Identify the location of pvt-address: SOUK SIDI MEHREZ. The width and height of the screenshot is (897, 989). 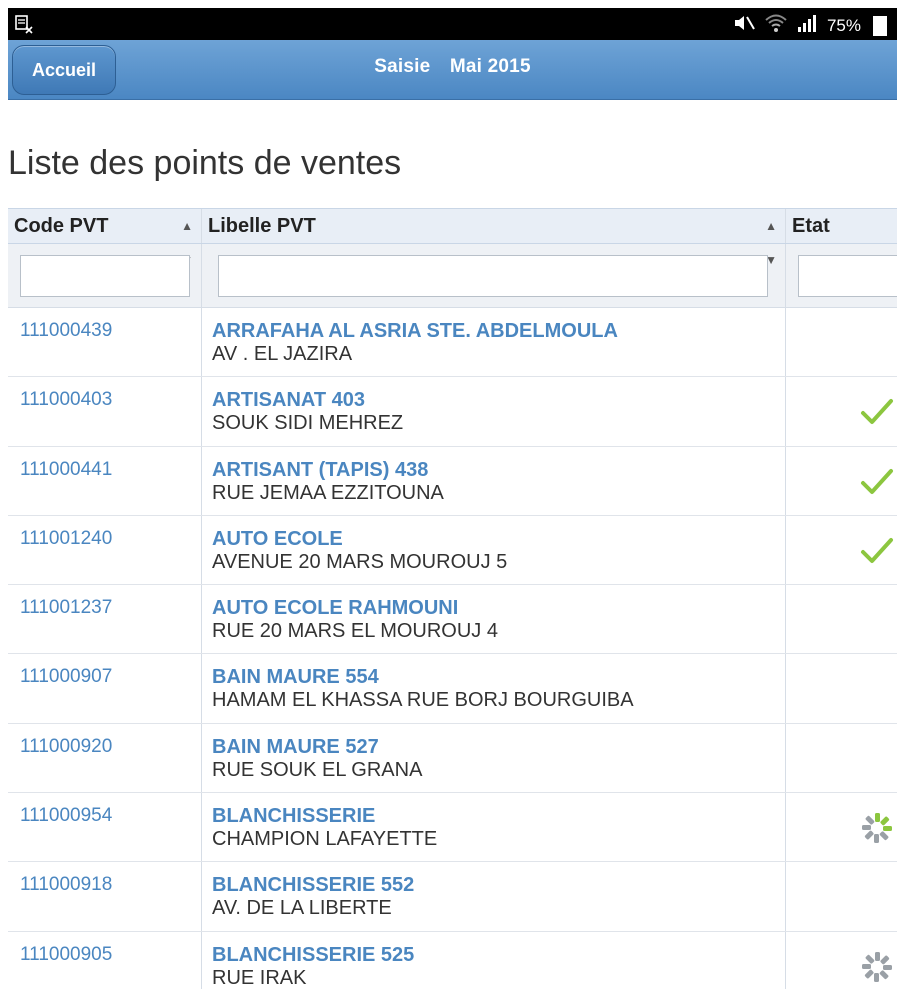
(308, 423).